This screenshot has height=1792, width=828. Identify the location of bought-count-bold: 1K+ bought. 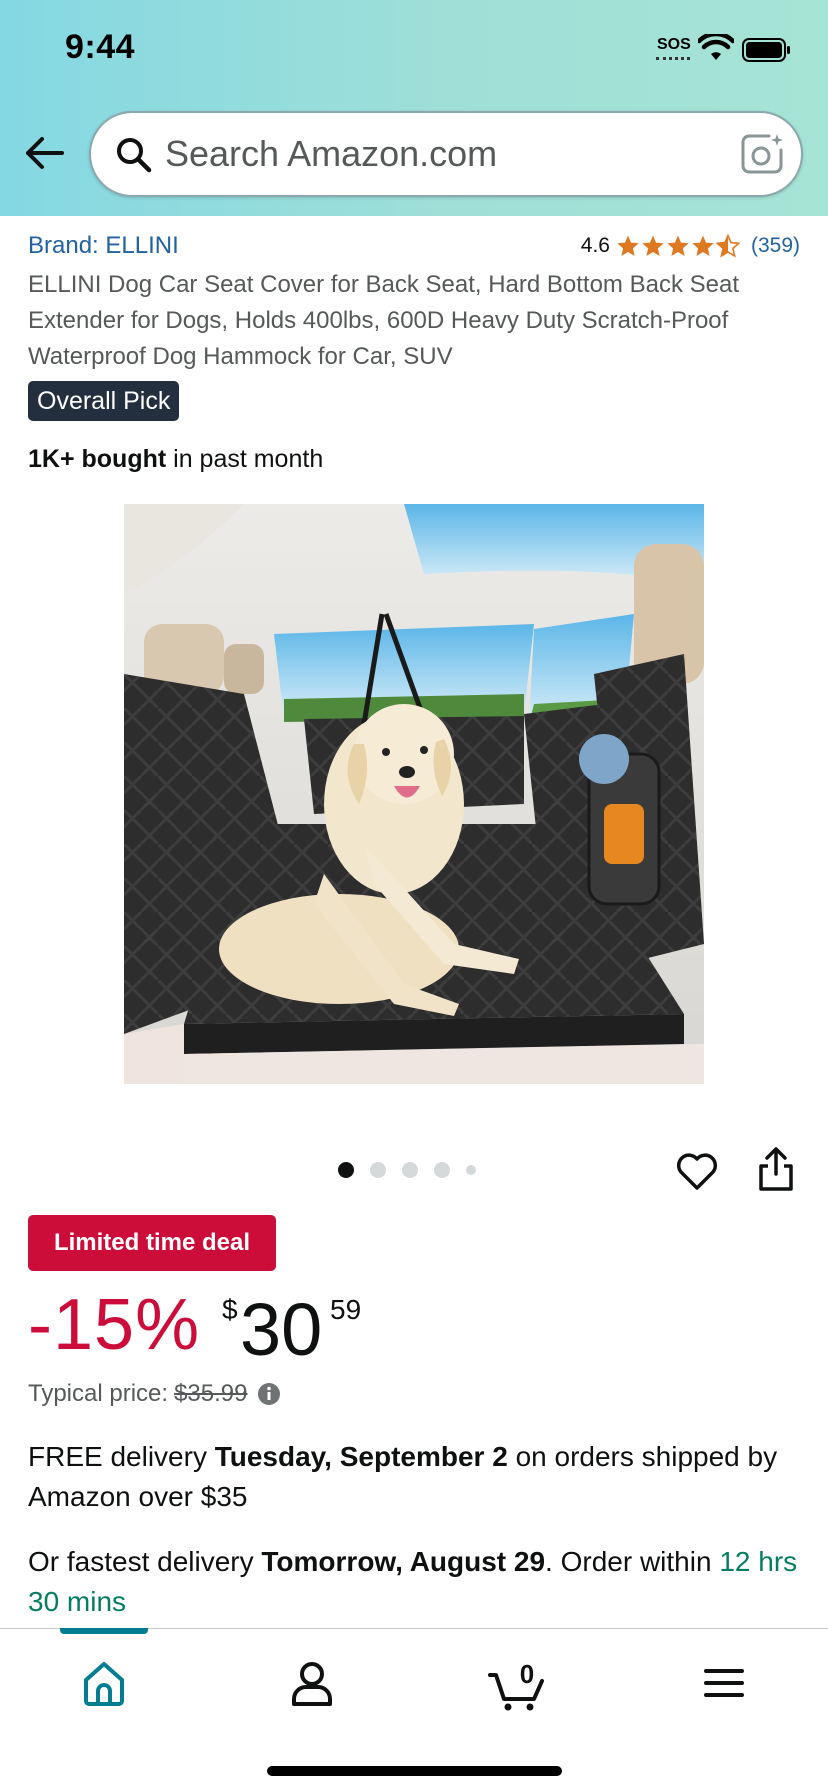
(97, 459).